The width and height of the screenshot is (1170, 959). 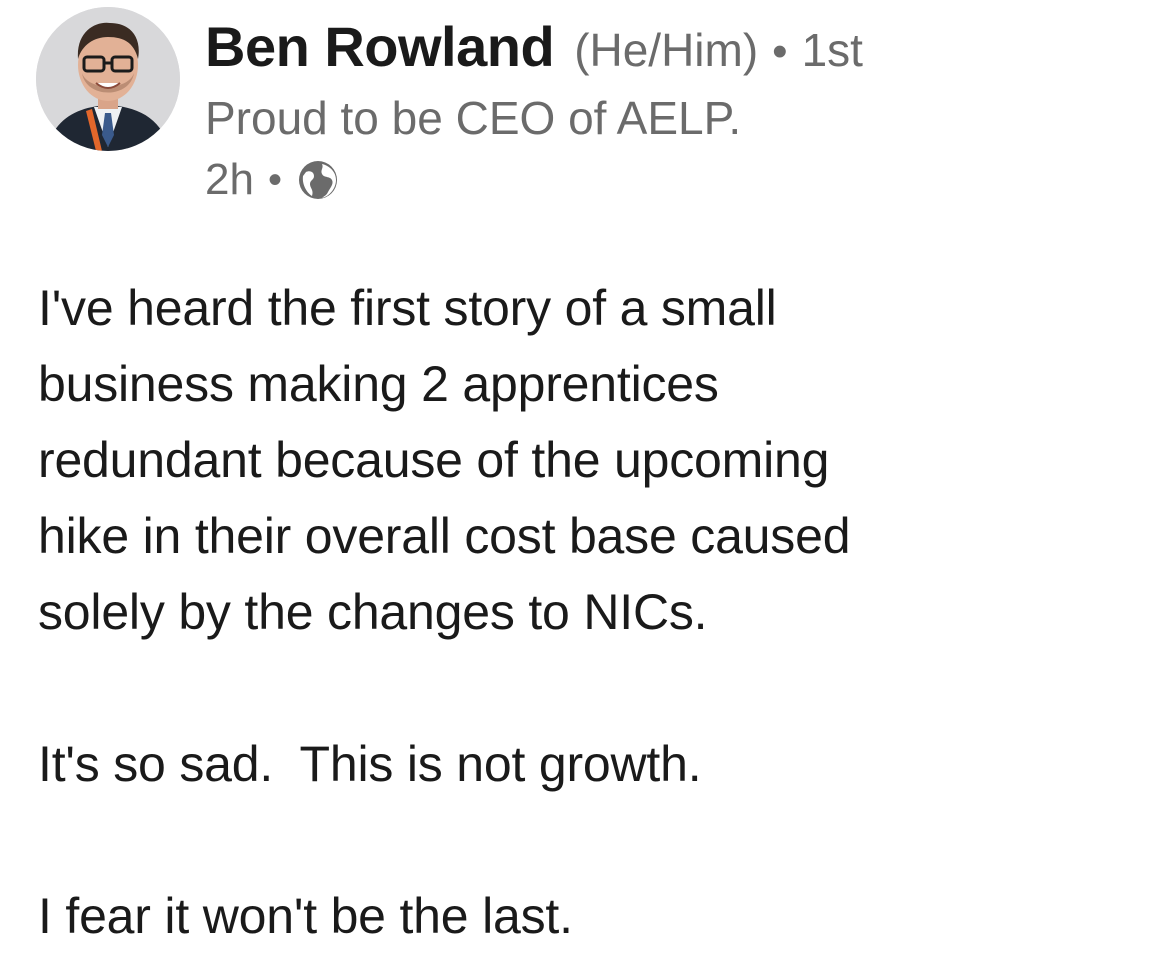 What do you see at coordinates (677, 180) in the screenshot?
I see `post-meta: 2h •` at bounding box center [677, 180].